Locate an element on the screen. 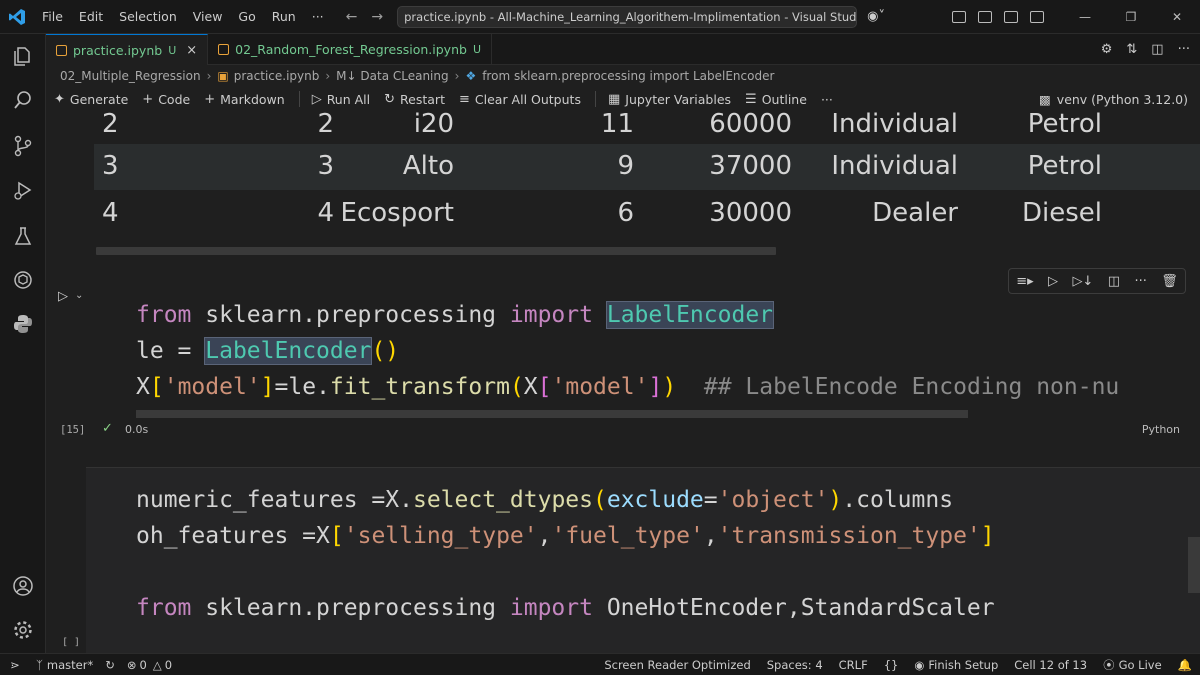  string: 'transmission_type' is located at coordinates (849, 536).